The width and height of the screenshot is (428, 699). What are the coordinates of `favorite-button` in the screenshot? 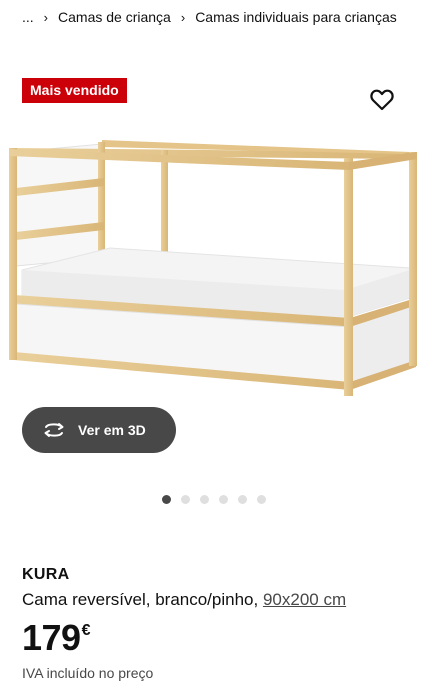 It's located at (382, 100).